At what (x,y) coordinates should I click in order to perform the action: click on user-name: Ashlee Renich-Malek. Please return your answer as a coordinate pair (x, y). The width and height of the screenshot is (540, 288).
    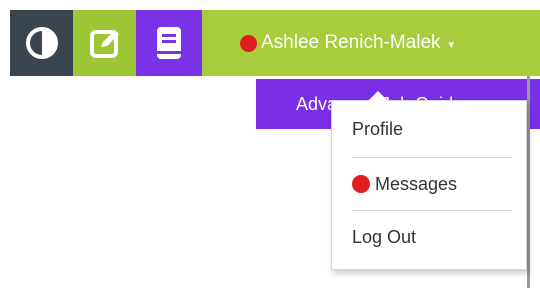
    Looking at the image, I should click on (351, 42).